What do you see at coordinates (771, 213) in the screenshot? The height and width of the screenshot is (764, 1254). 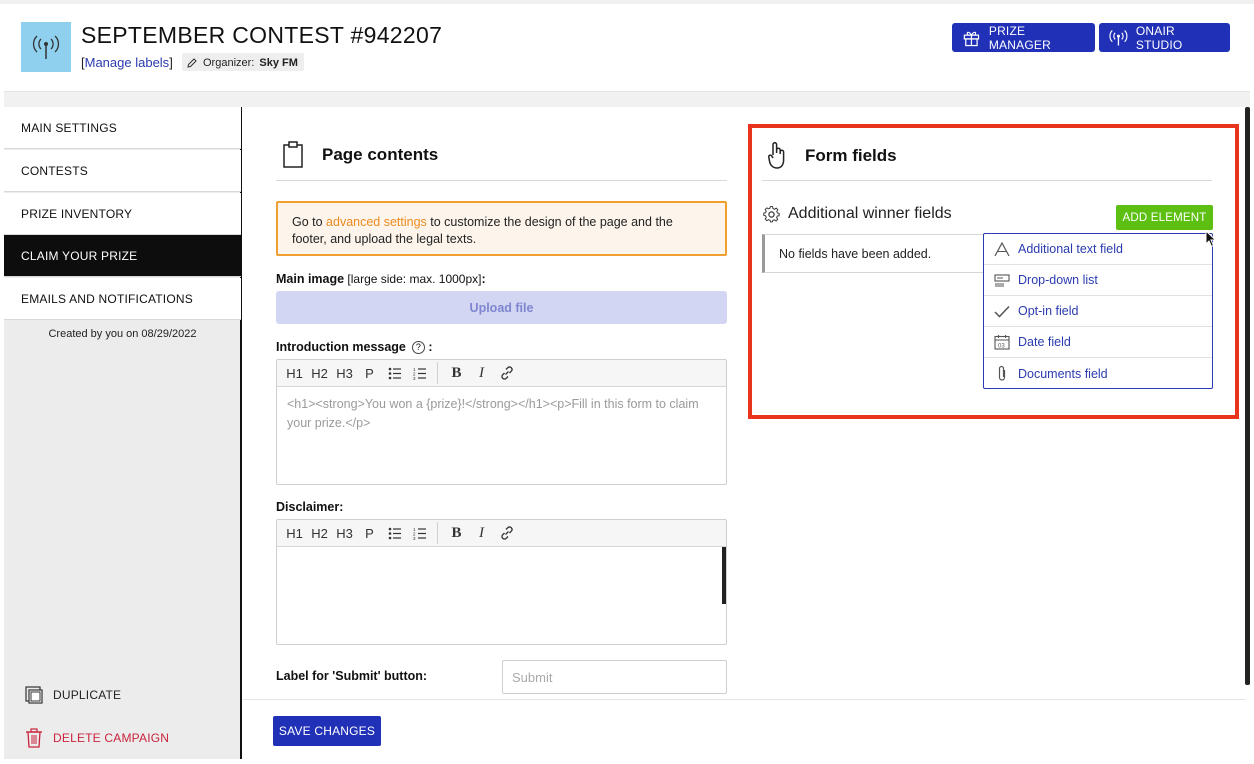 I see `gear-icon` at bounding box center [771, 213].